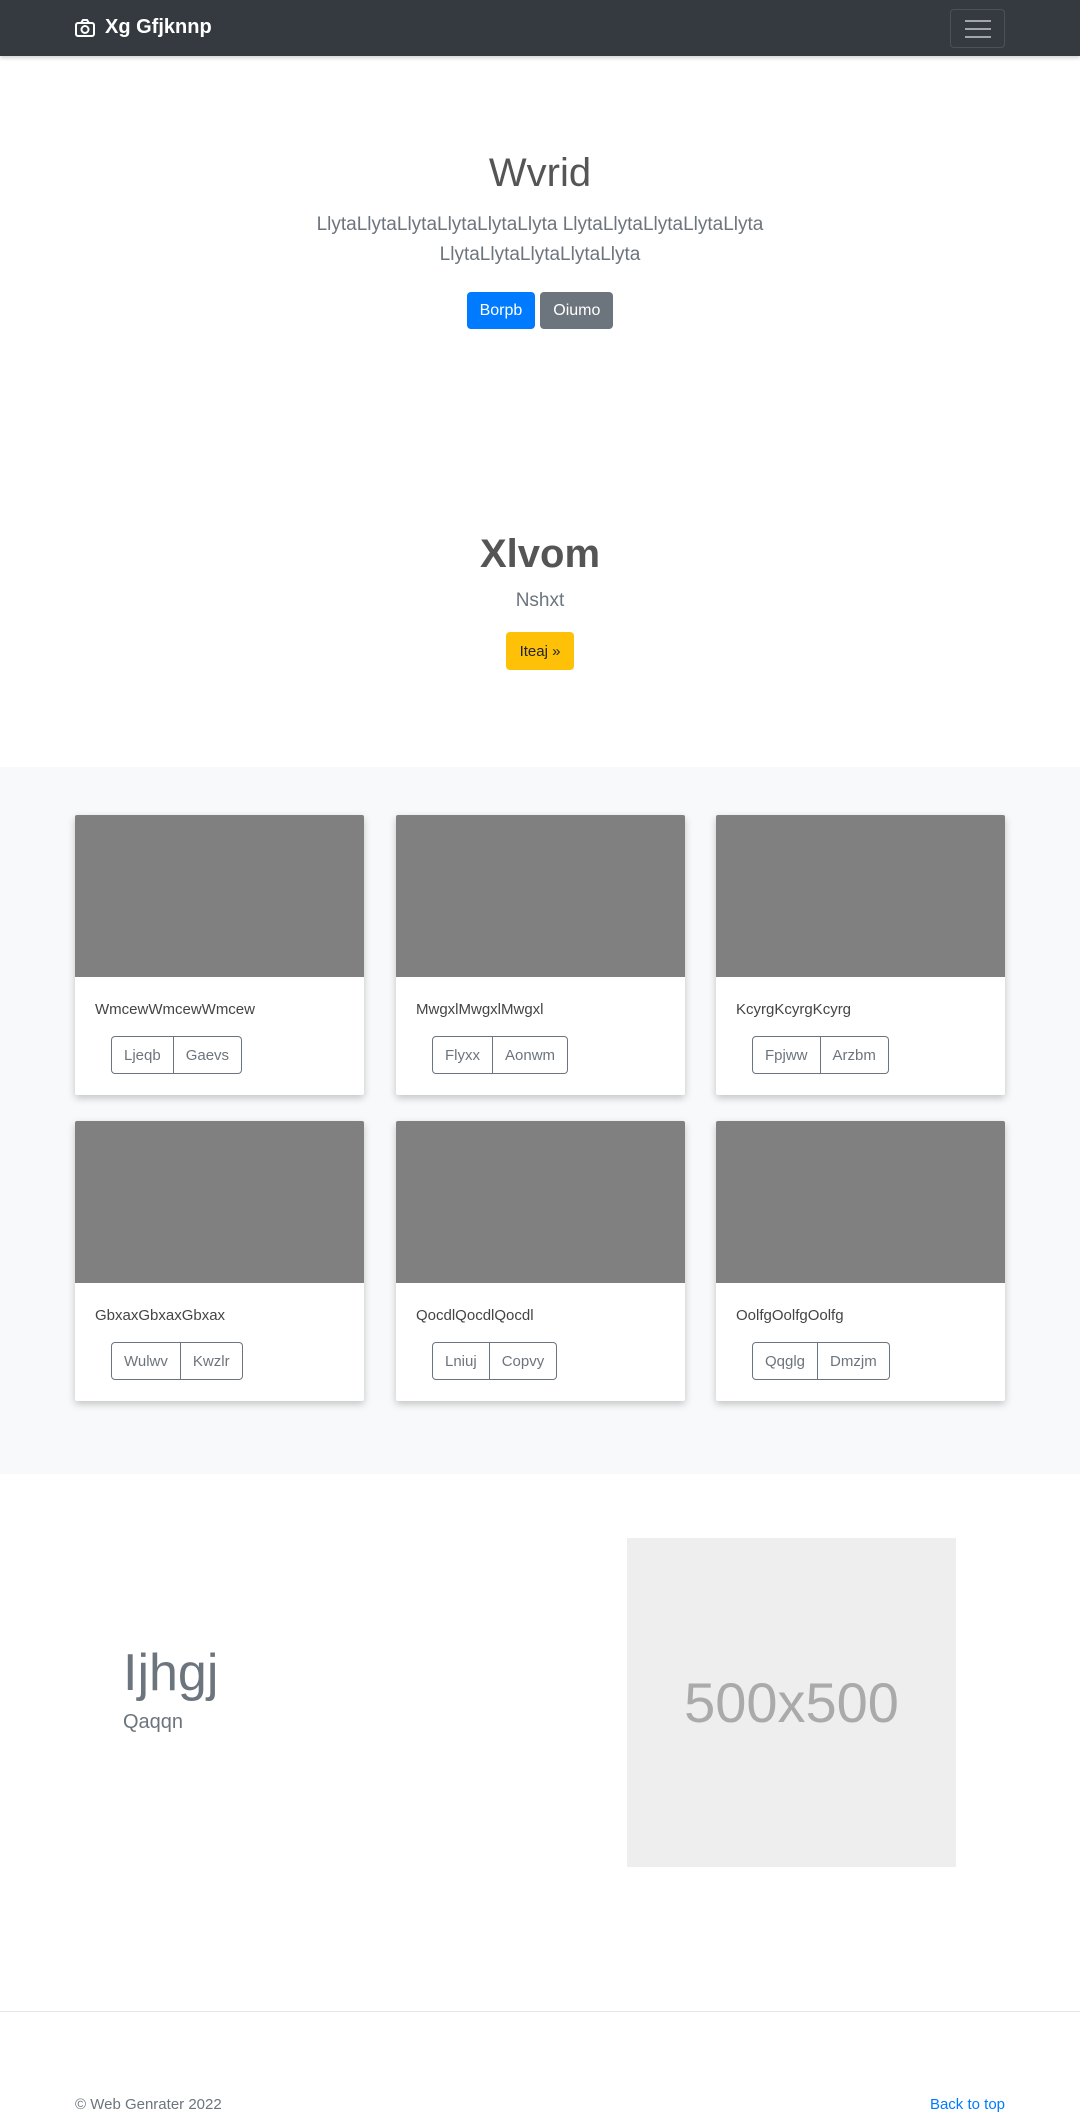 Image resolution: width=1080 pixels, height=2116 pixels. Describe the element at coordinates (175, 1009) in the screenshot. I see `card-text: WmcewWmcewWmcew` at that location.